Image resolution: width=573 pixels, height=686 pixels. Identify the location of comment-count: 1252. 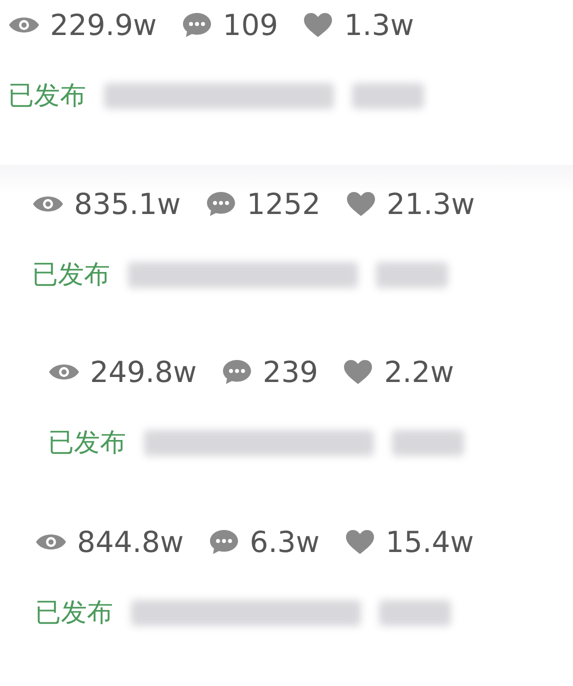
(283, 204).